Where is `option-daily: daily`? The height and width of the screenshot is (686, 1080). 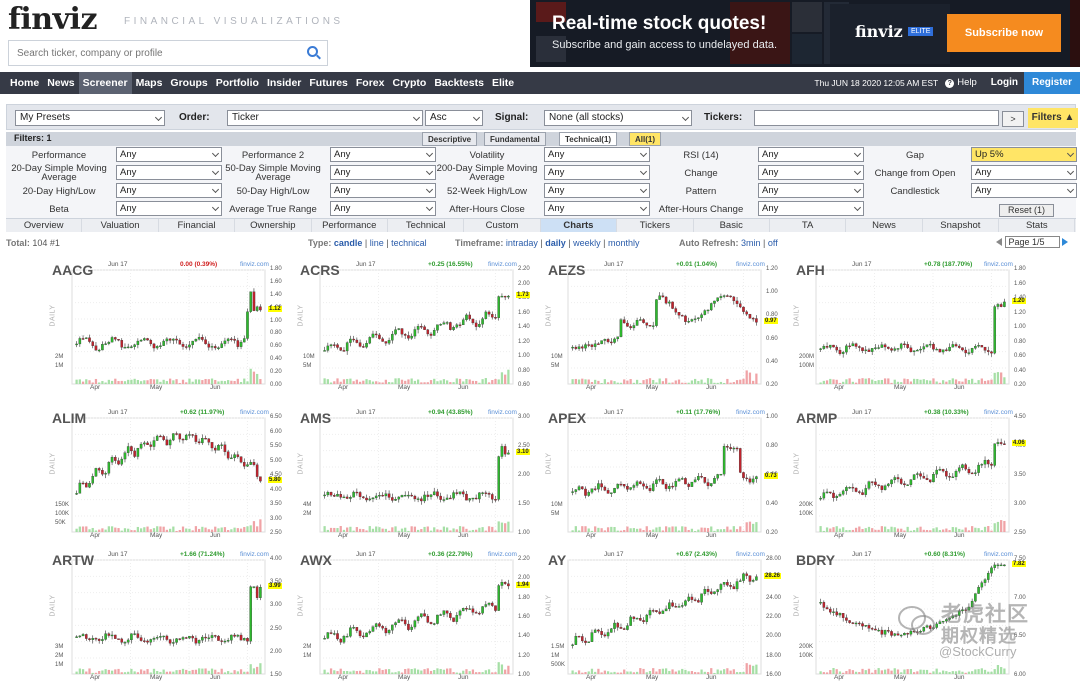
option-daily: daily is located at coordinates (555, 243).